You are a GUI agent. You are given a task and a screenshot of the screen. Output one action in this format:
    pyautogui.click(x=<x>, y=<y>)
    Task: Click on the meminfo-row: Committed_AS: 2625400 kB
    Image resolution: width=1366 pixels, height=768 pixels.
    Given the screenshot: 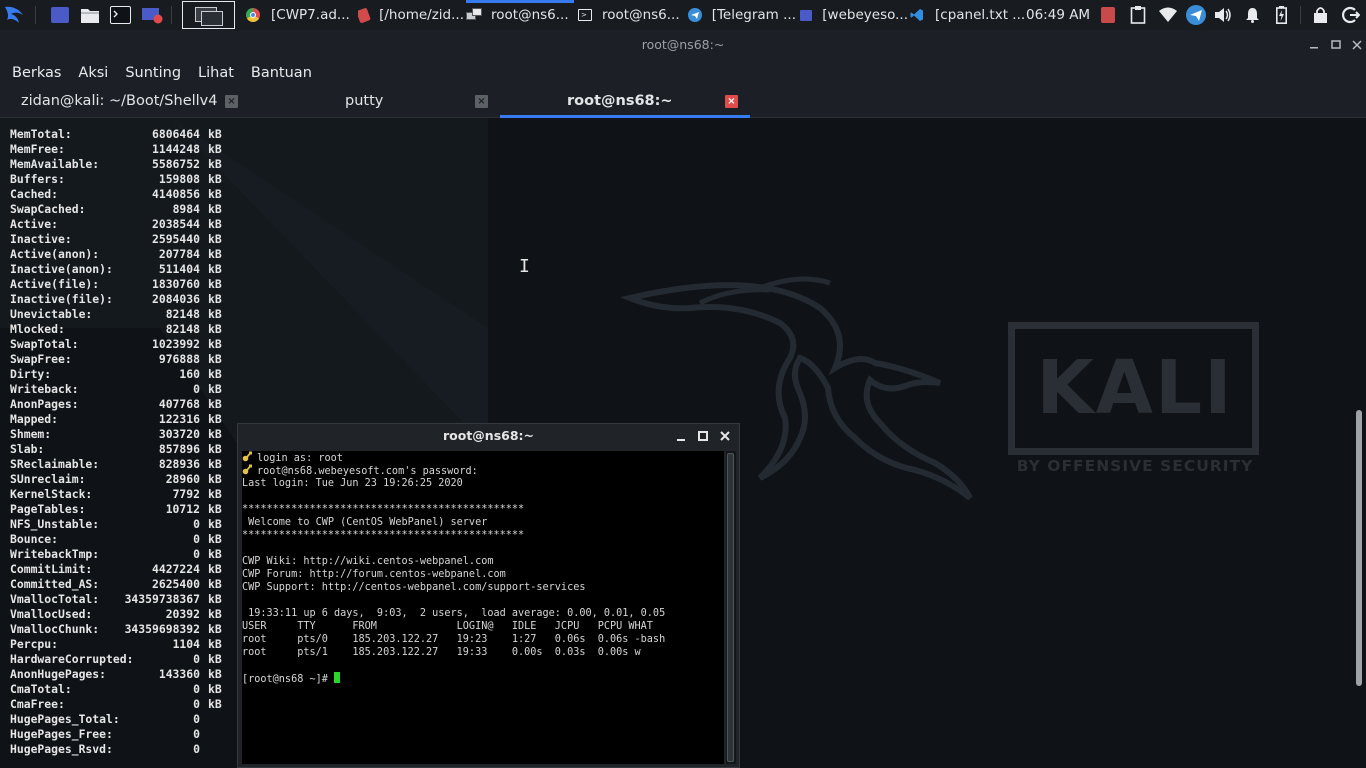 What is the action you would take?
    pyautogui.click(x=116, y=584)
    